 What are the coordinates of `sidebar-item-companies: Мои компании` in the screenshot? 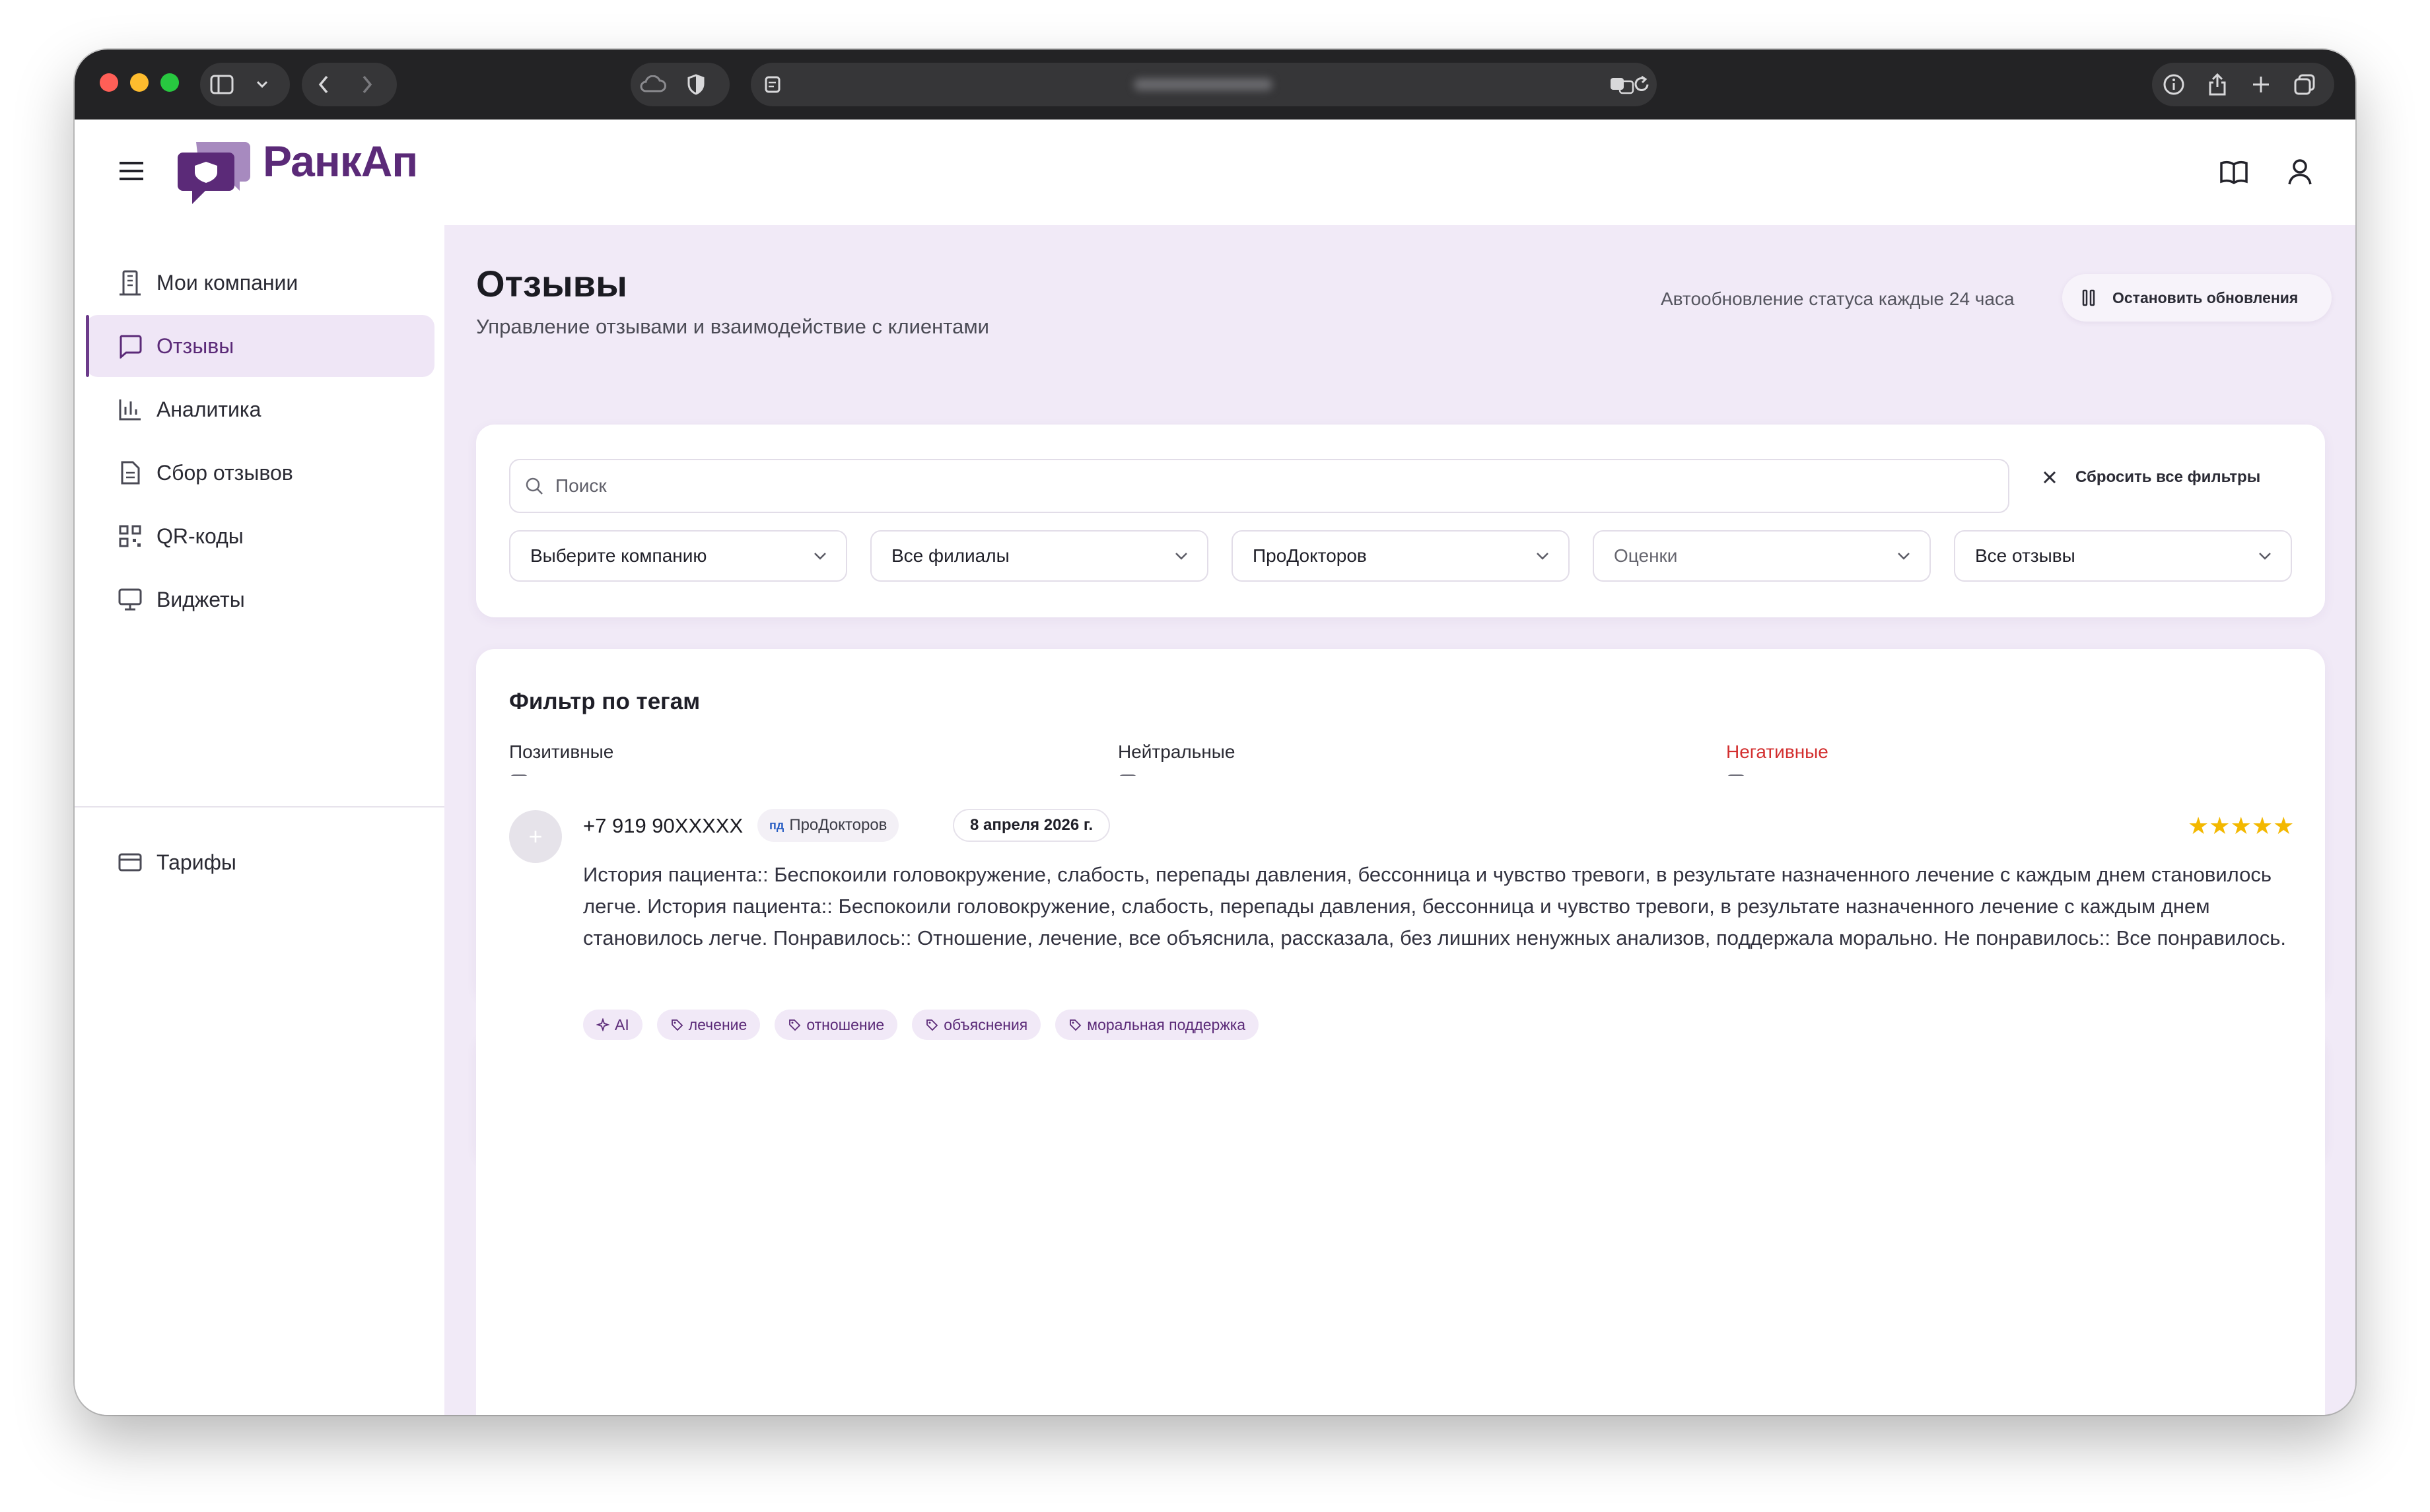 It's located at (260, 283).